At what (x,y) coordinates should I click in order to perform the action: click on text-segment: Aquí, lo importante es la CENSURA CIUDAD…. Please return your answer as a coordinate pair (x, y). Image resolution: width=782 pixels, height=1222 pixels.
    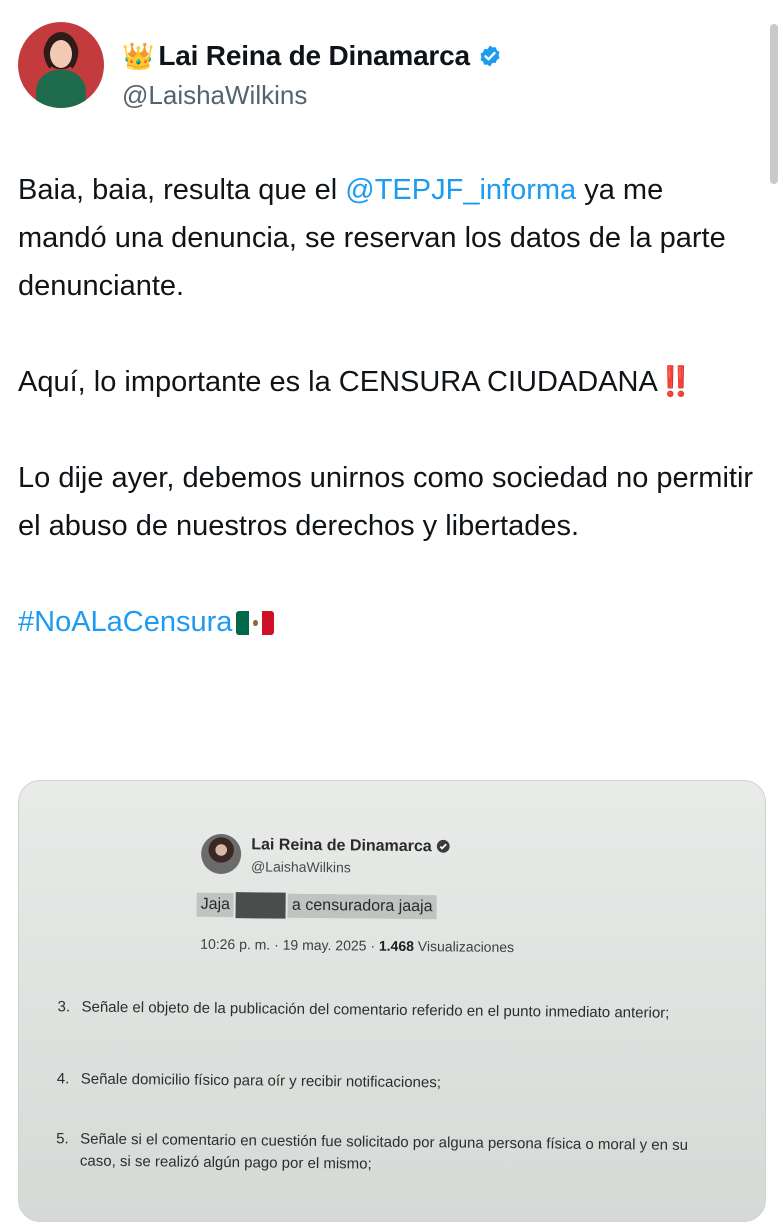
    Looking at the image, I should click on (338, 382).